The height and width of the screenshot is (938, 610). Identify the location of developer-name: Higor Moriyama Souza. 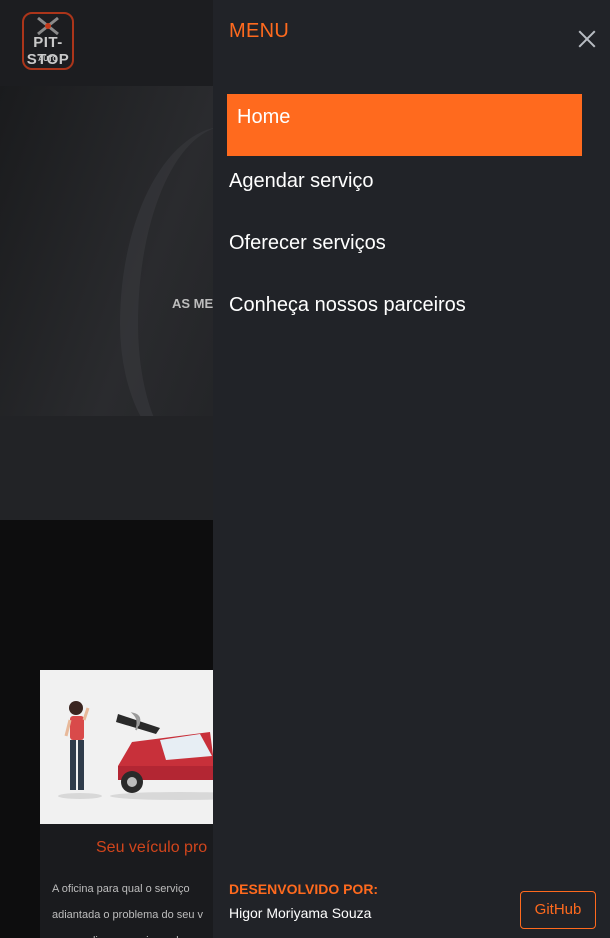
(300, 913).